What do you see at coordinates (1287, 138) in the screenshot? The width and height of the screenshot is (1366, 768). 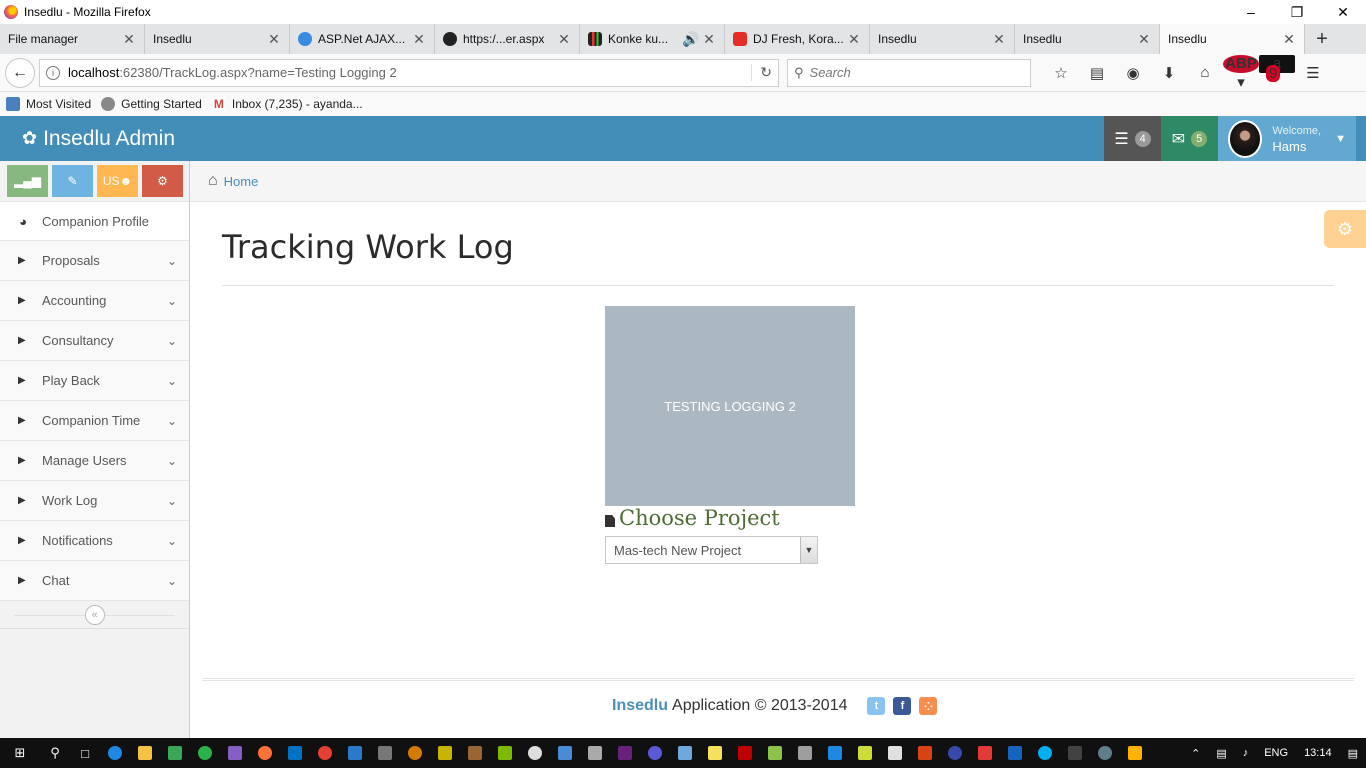 I see `user-menu: Welcome, Hams ▼` at bounding box center [1287, 138].